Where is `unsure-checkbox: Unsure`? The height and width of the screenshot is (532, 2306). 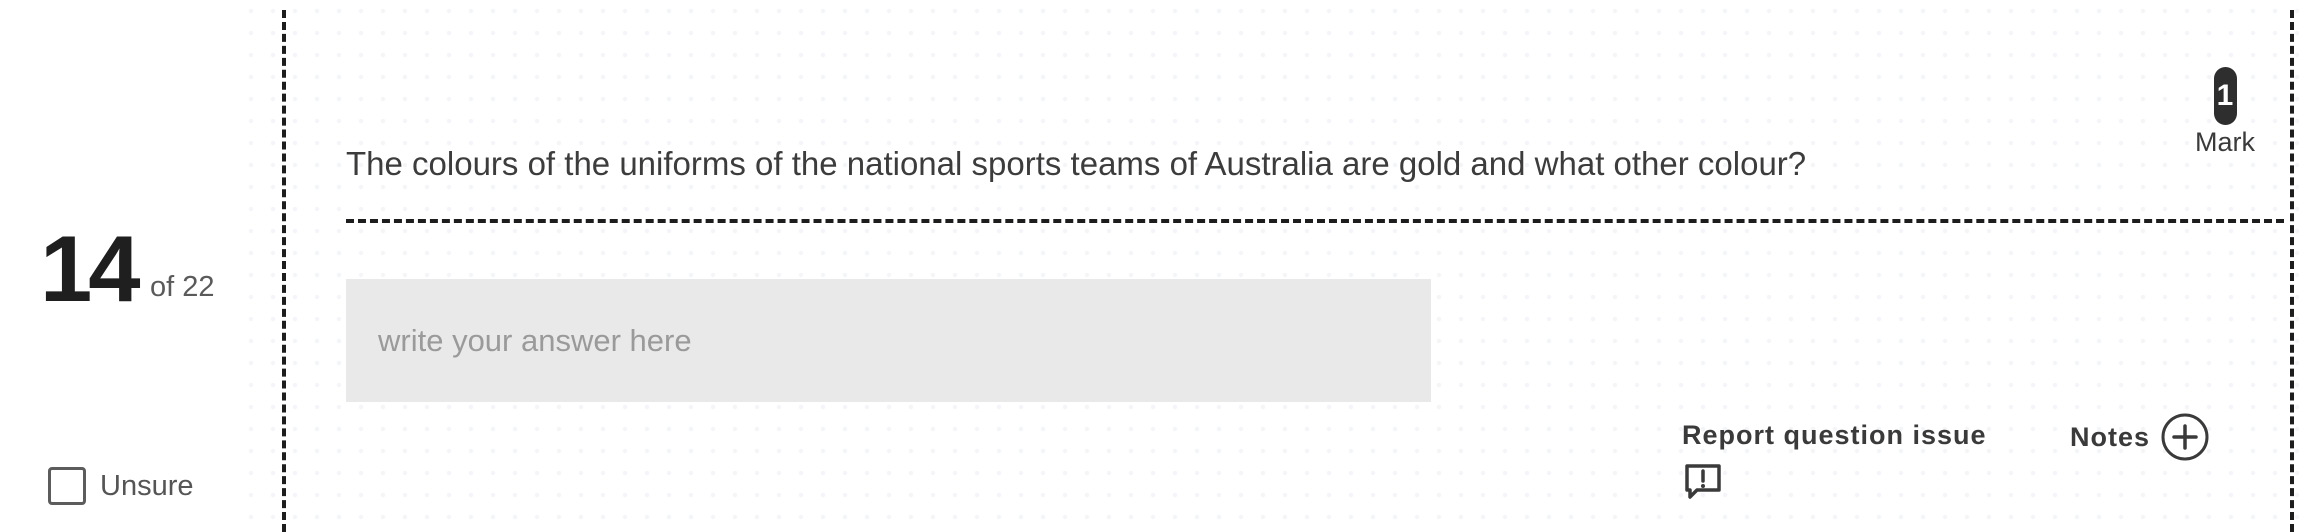
unsure-checkbox: Unsure is located at coordinates (121, 486).